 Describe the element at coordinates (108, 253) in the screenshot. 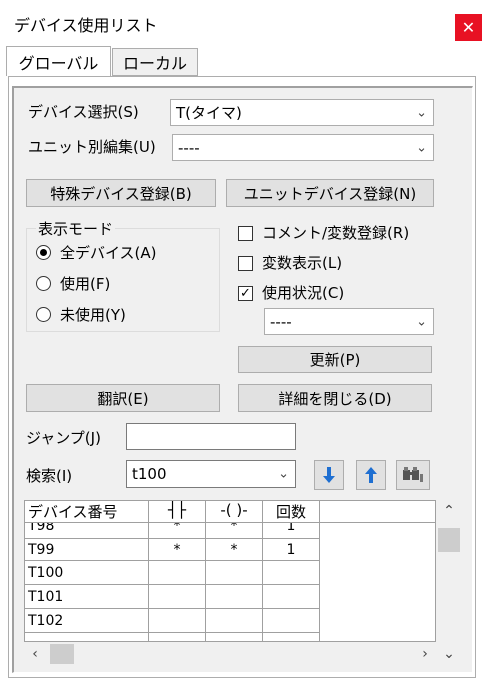

I see `radio-all-devices-label: 全デバイス(A)` at that location.